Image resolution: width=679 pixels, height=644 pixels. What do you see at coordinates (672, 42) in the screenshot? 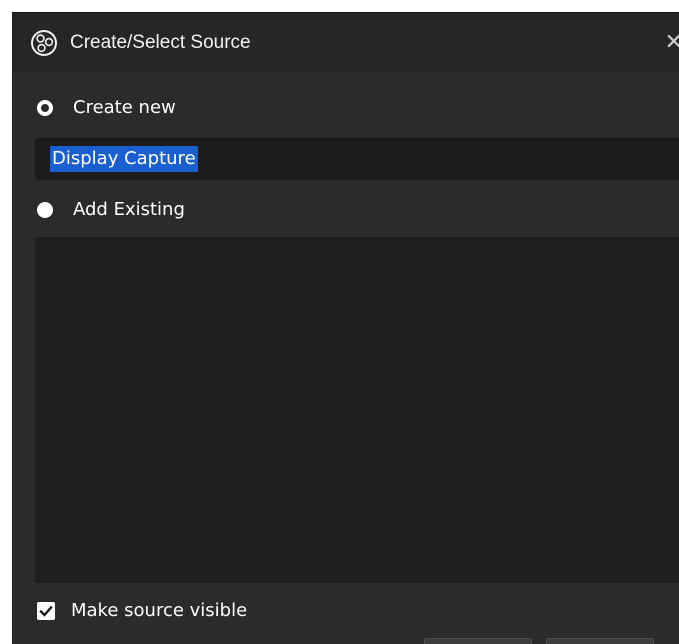
I see `close-icon: ✕` at bounding box center [672, 42].